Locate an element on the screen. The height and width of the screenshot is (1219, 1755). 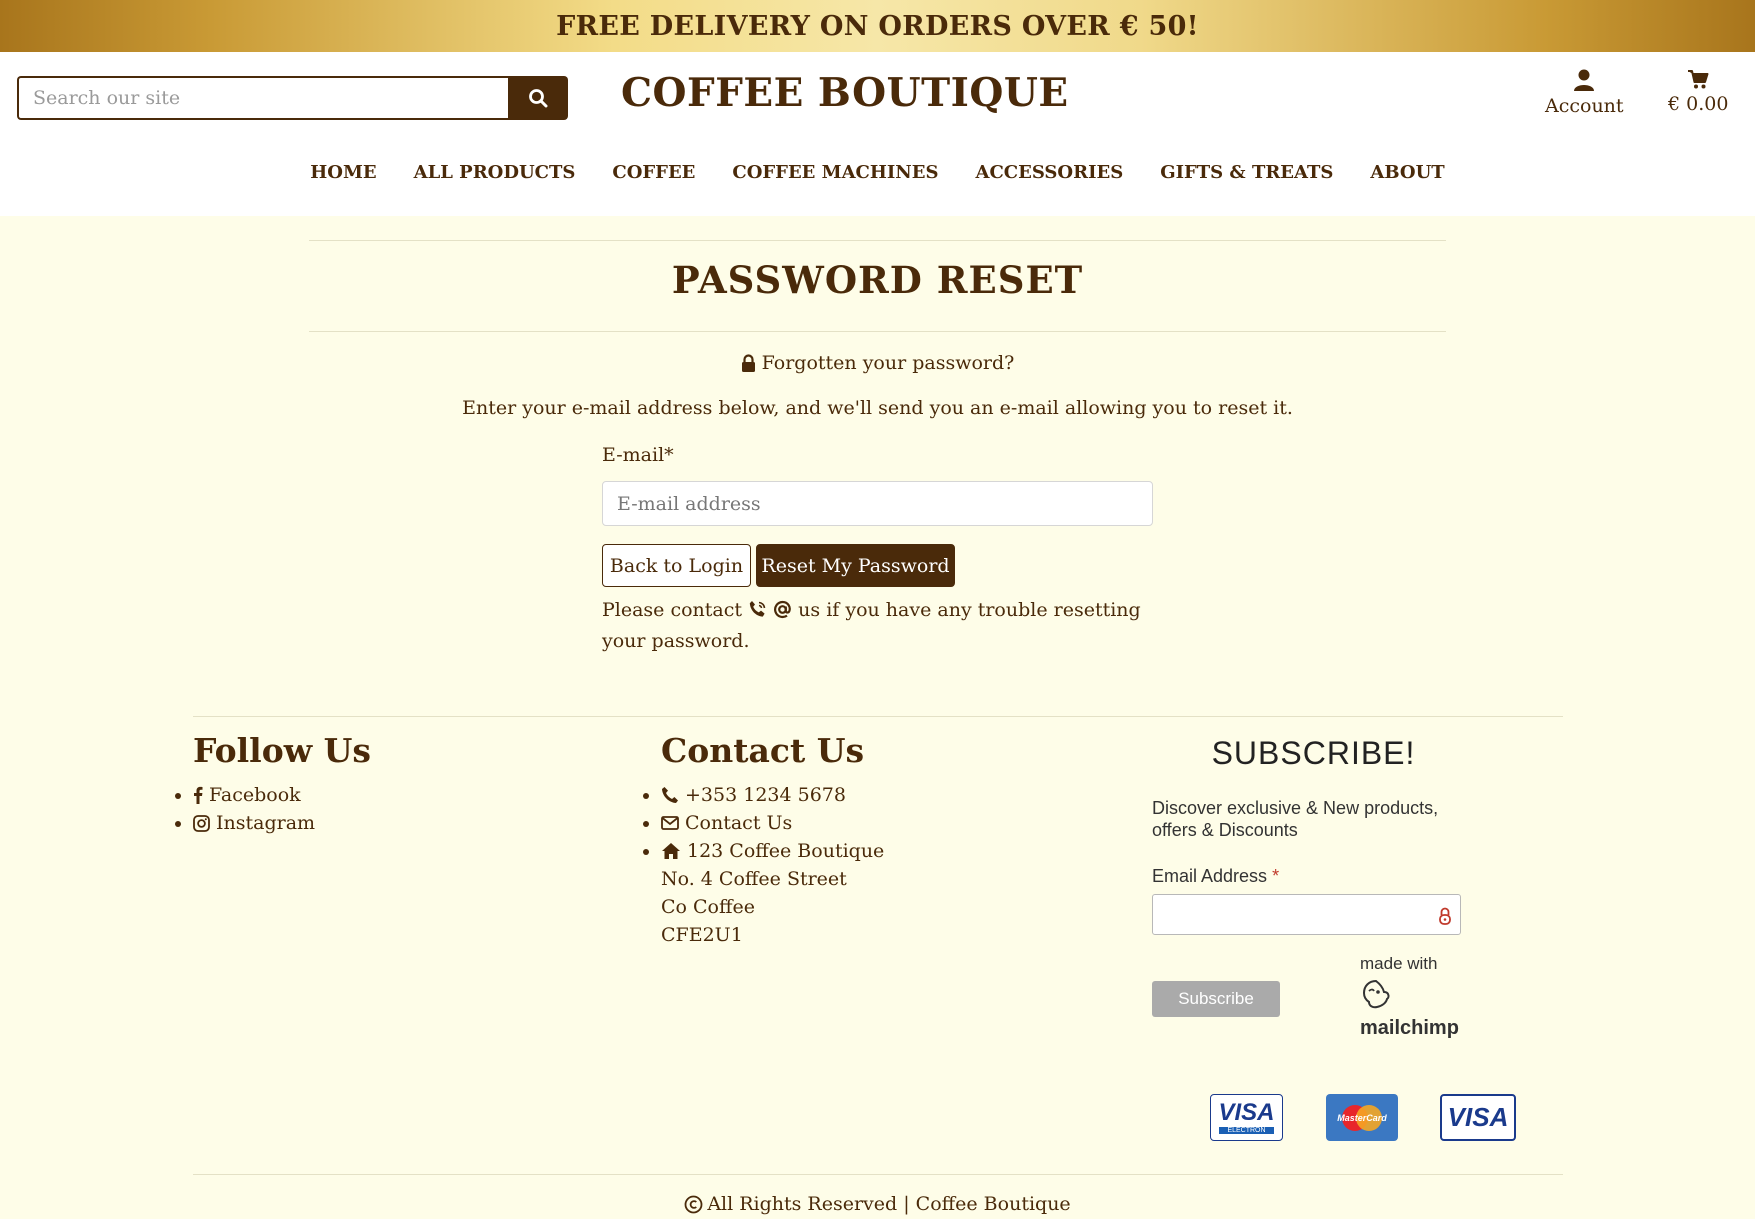
visa-electron-label: VISA is located at coordinates (1246, 1112).